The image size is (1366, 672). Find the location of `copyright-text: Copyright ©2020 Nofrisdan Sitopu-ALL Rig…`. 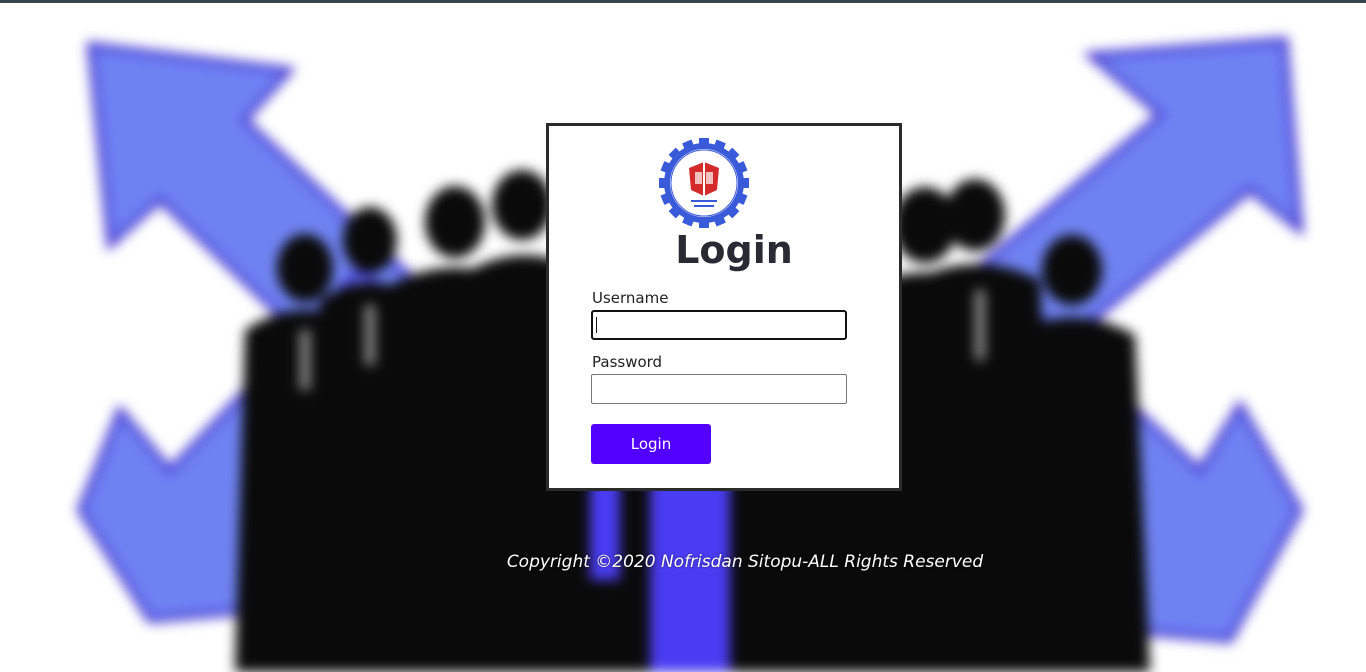

copyright-text: Copyright ©2020 Nofrisdan Sitopu-ALL Rig… is located at coordinates (745, 562).